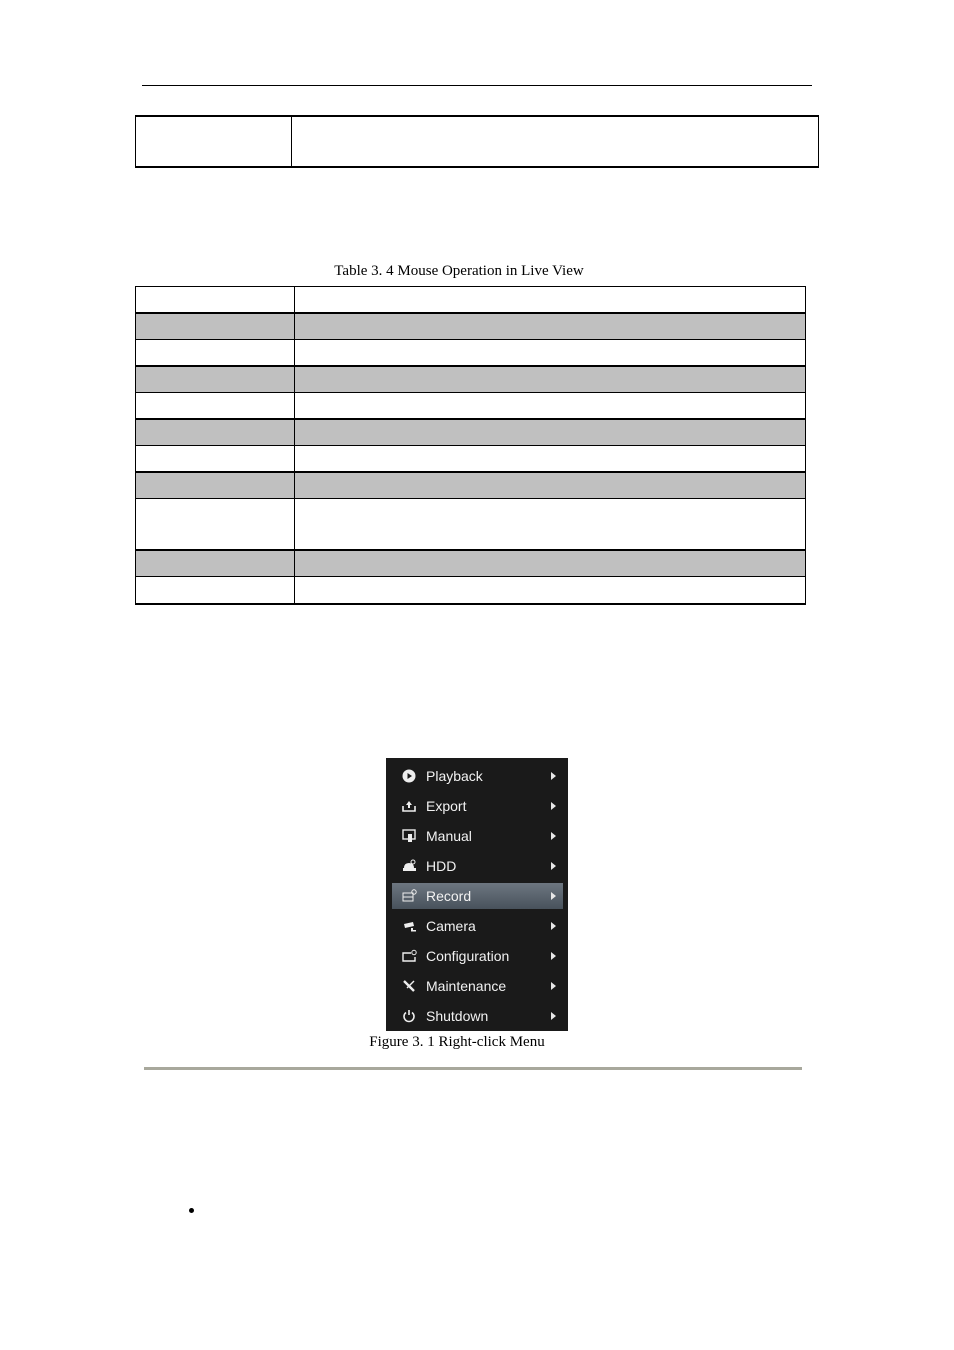  I want to click on hdd-icon, so click(409, 866).